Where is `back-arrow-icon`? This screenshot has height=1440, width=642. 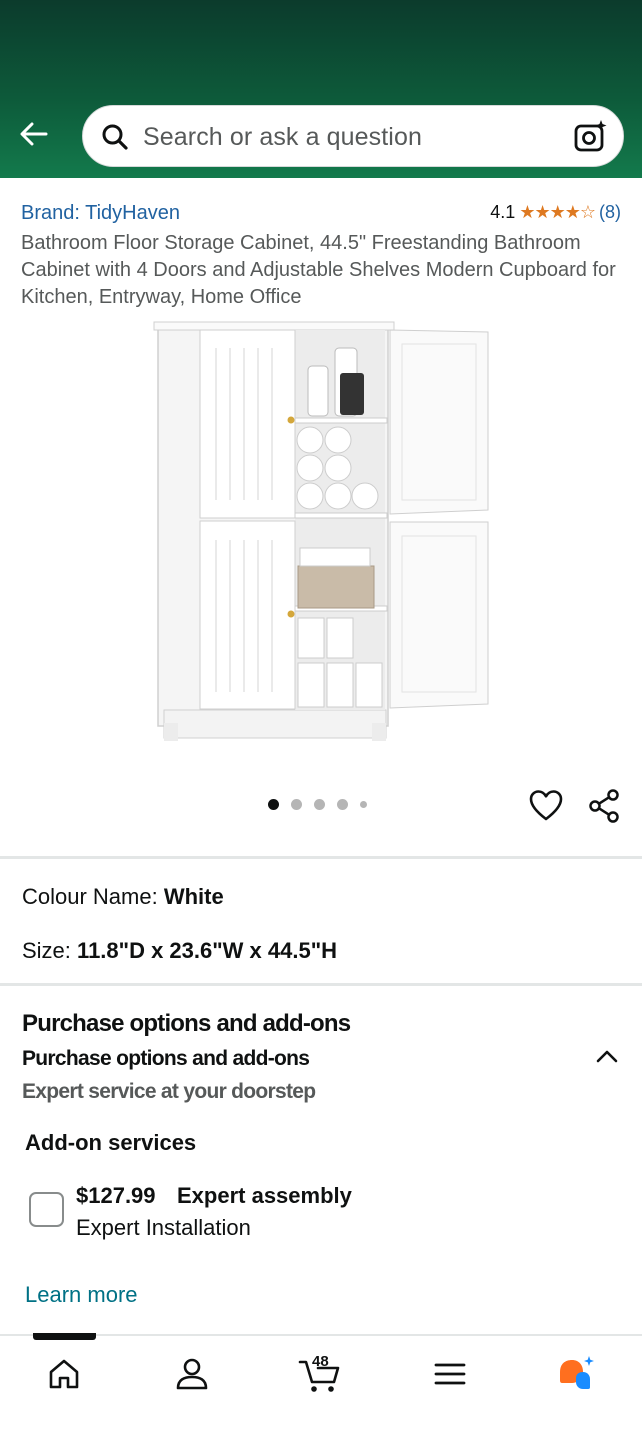 back-arrow-icon is located at coordinates (34, 134).